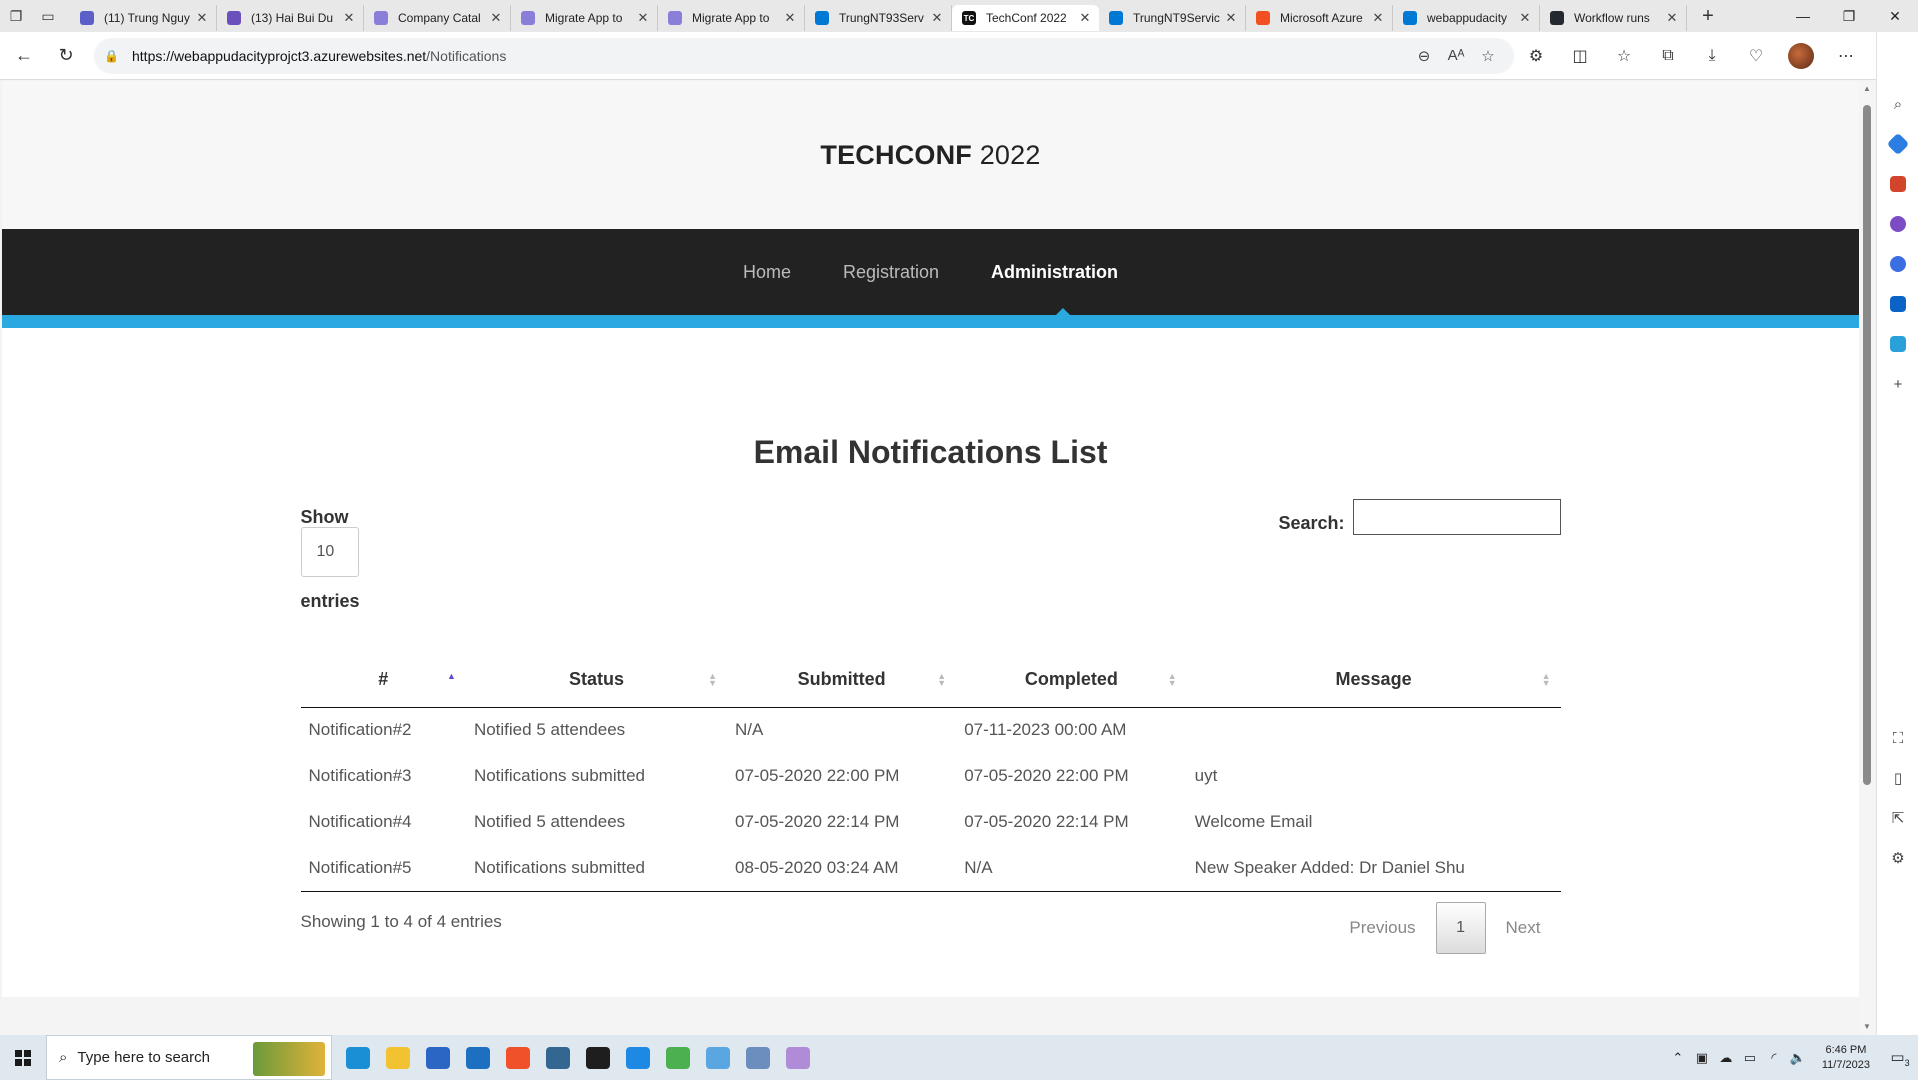  Describe the element at coordinates (1054, 272) in the screenshot. I see `nav-link-administration: Administration` at that location.